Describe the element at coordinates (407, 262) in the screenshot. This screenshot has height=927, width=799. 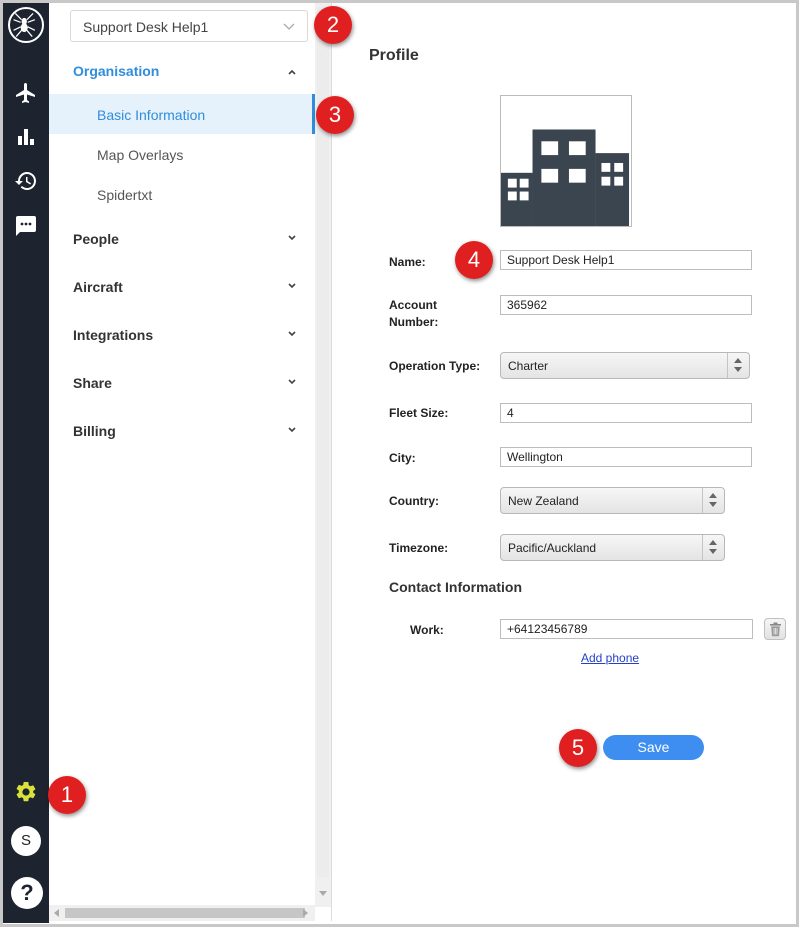
I see `name-label: Name:` at that location.